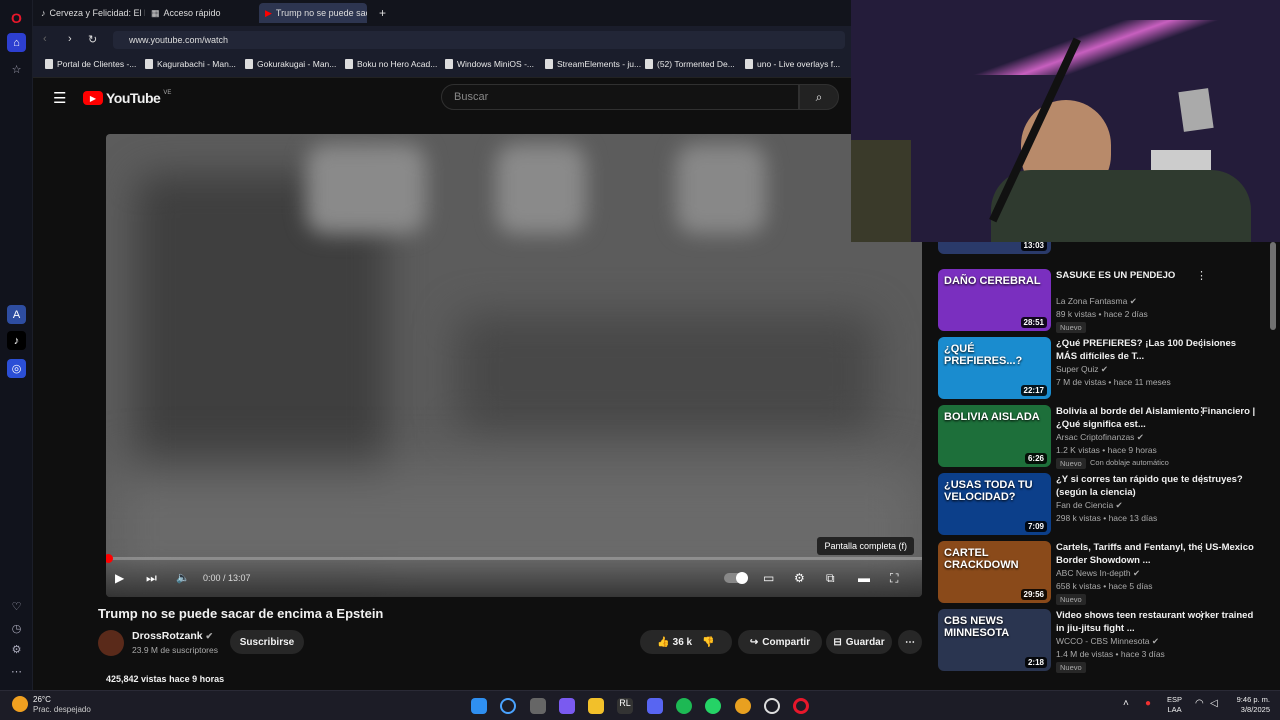  What do you see at coordinates (383, 13) in the screenshot?
I see `new-tab-button: +` at bounding box center [383, 13].